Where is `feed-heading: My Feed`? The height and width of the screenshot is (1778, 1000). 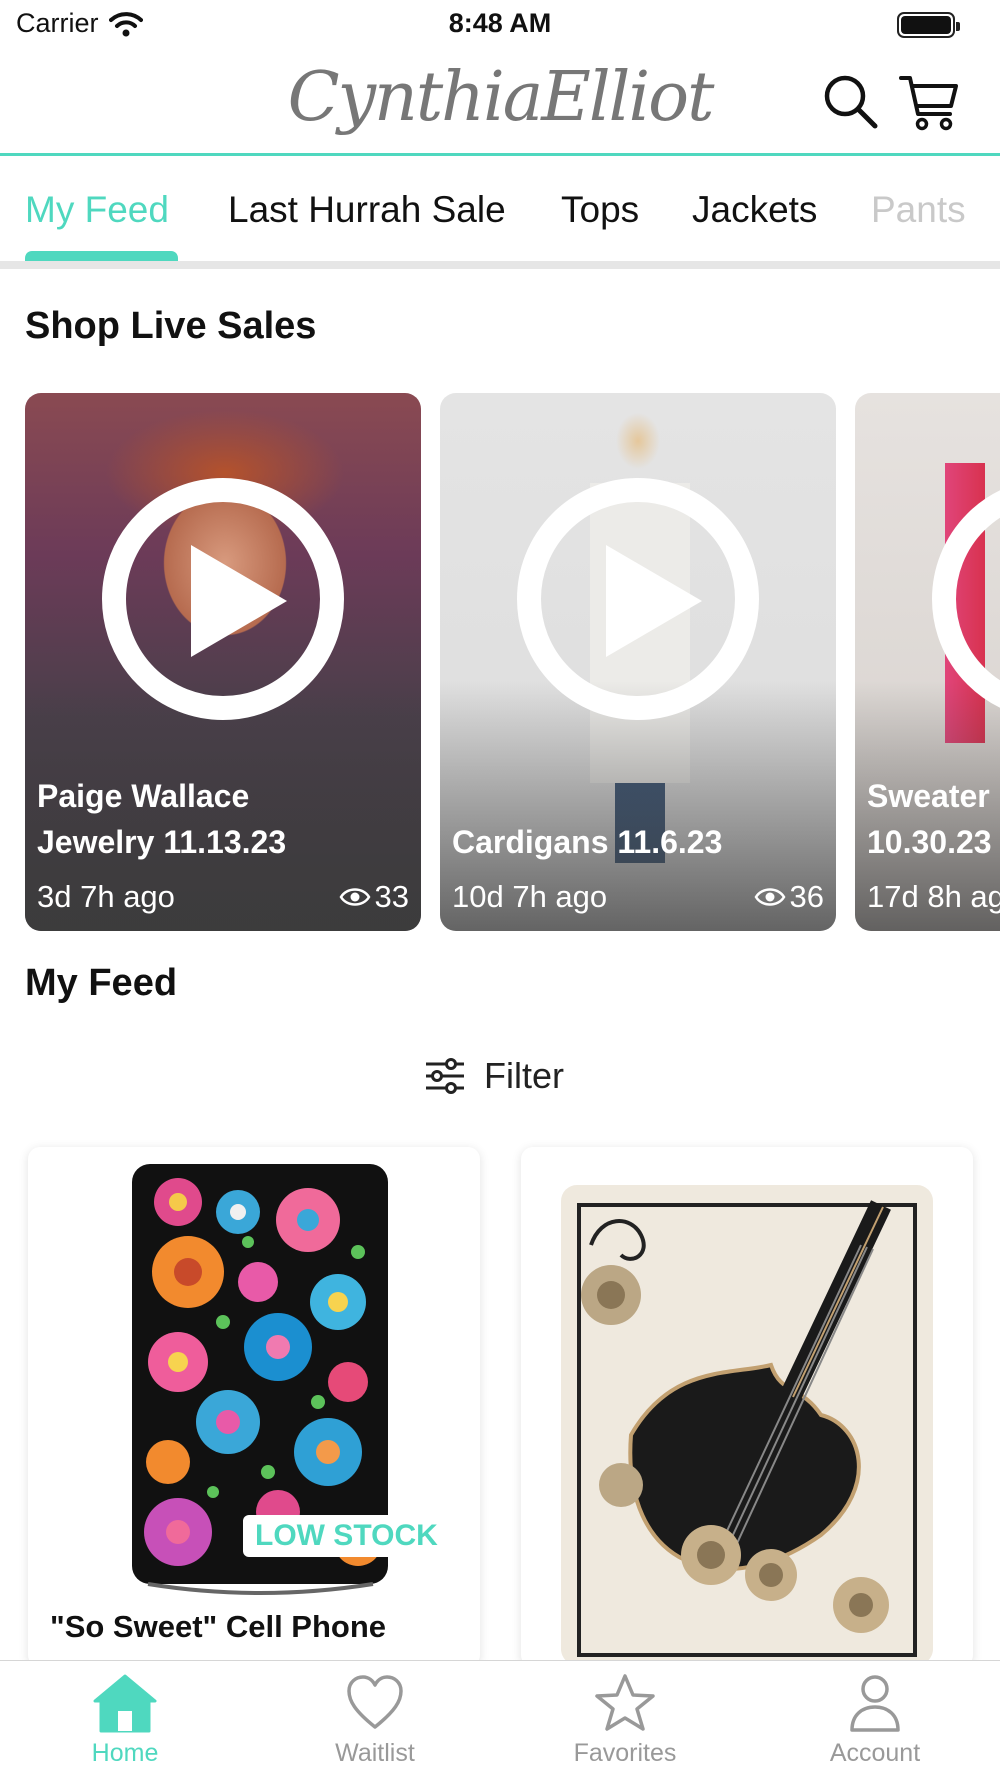
feed-heading: My Feed is located at coordinates (101, 983).